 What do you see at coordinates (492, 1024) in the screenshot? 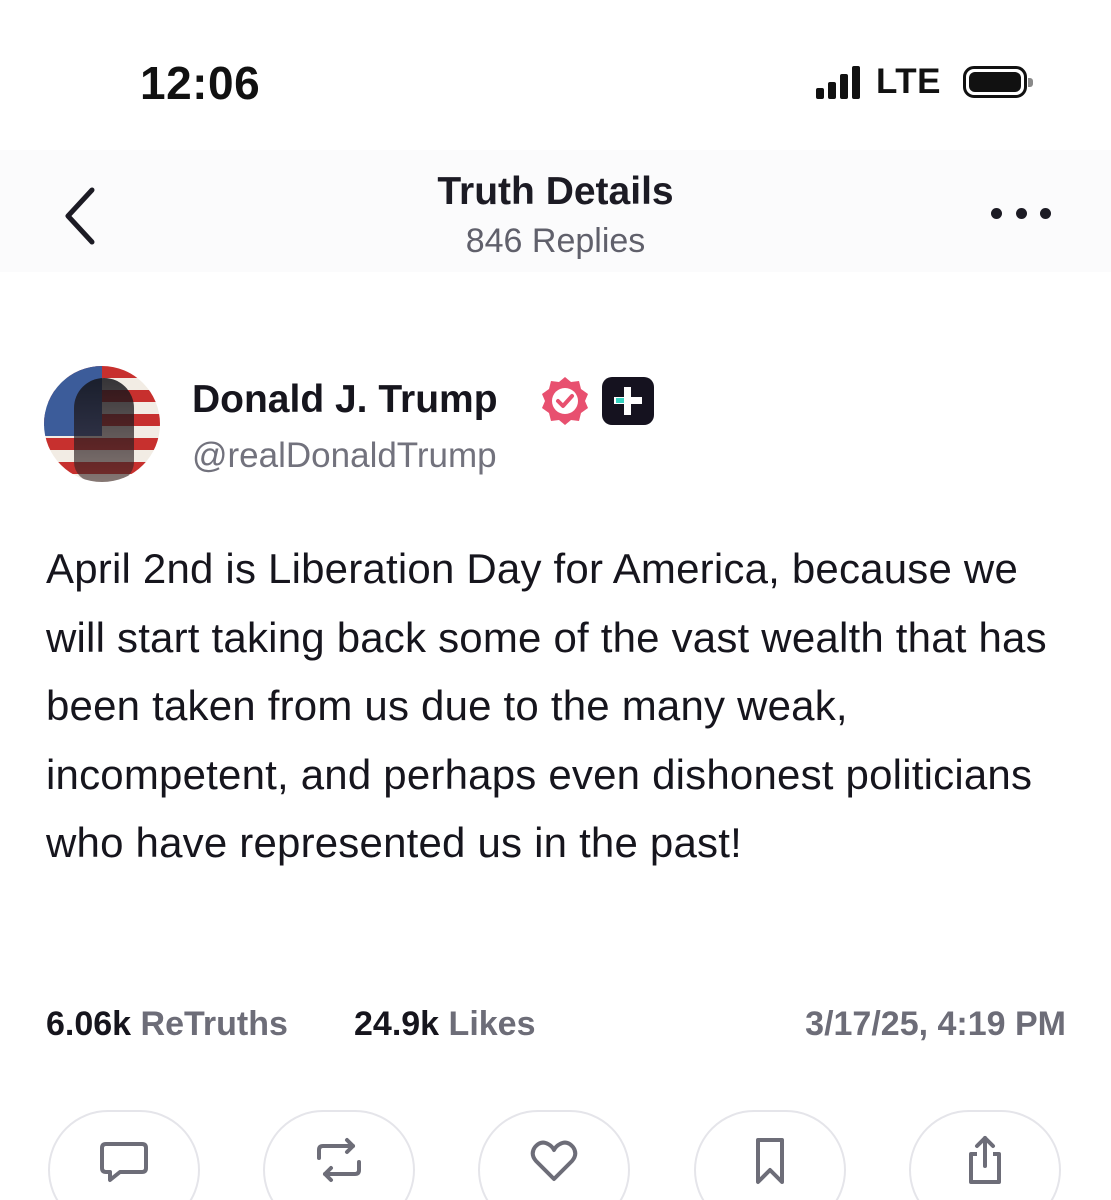
I see `likes-label: Likes` at bounding box center [492, 1024].